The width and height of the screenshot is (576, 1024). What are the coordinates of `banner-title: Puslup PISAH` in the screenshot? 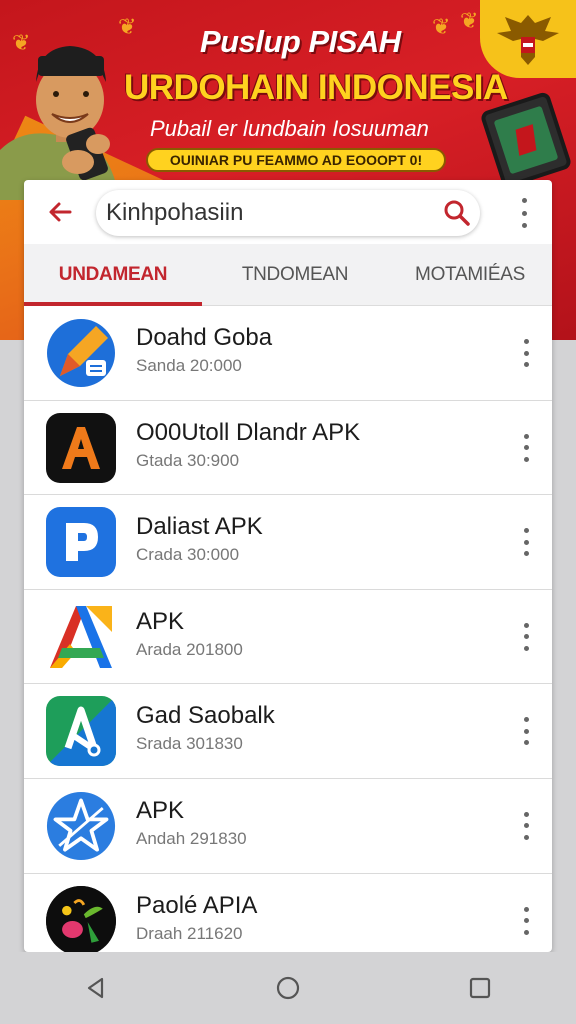 It's located at (300, 41).